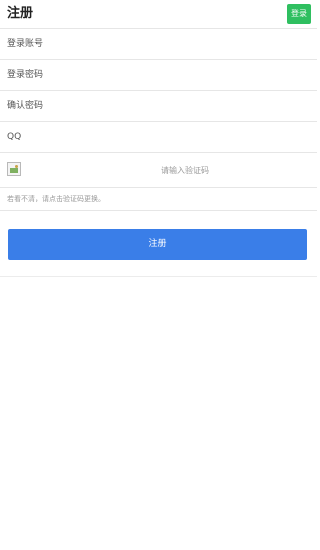  I want to click on account-row, so click(158, 44).